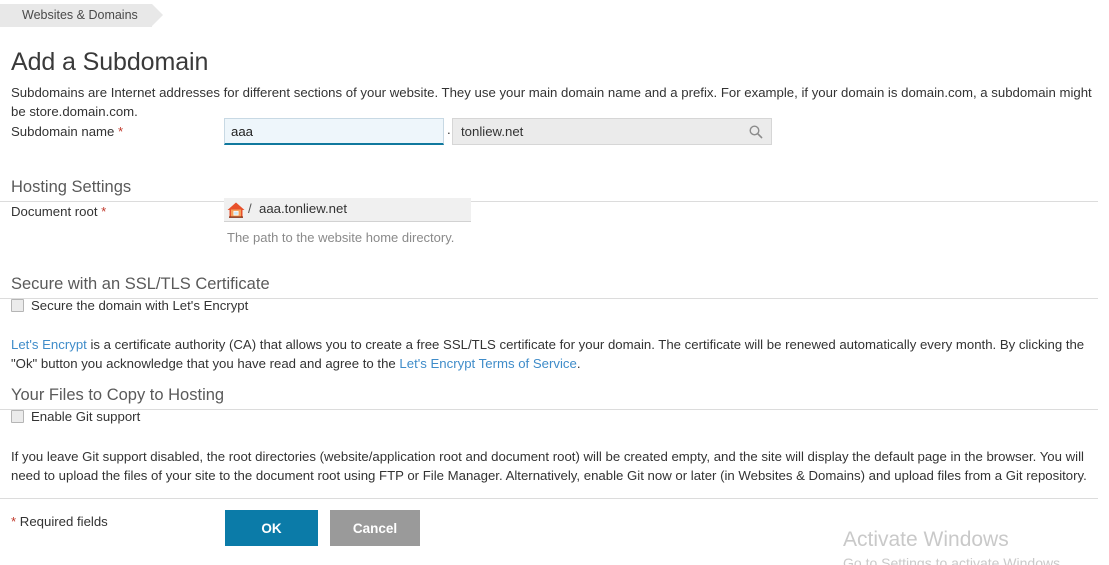 This screenshot has width=1109, height=565. What do you see at coordinates (271, 528) in the screenshot?
I see `ok-button: OK` at bounding box center [271, 528].